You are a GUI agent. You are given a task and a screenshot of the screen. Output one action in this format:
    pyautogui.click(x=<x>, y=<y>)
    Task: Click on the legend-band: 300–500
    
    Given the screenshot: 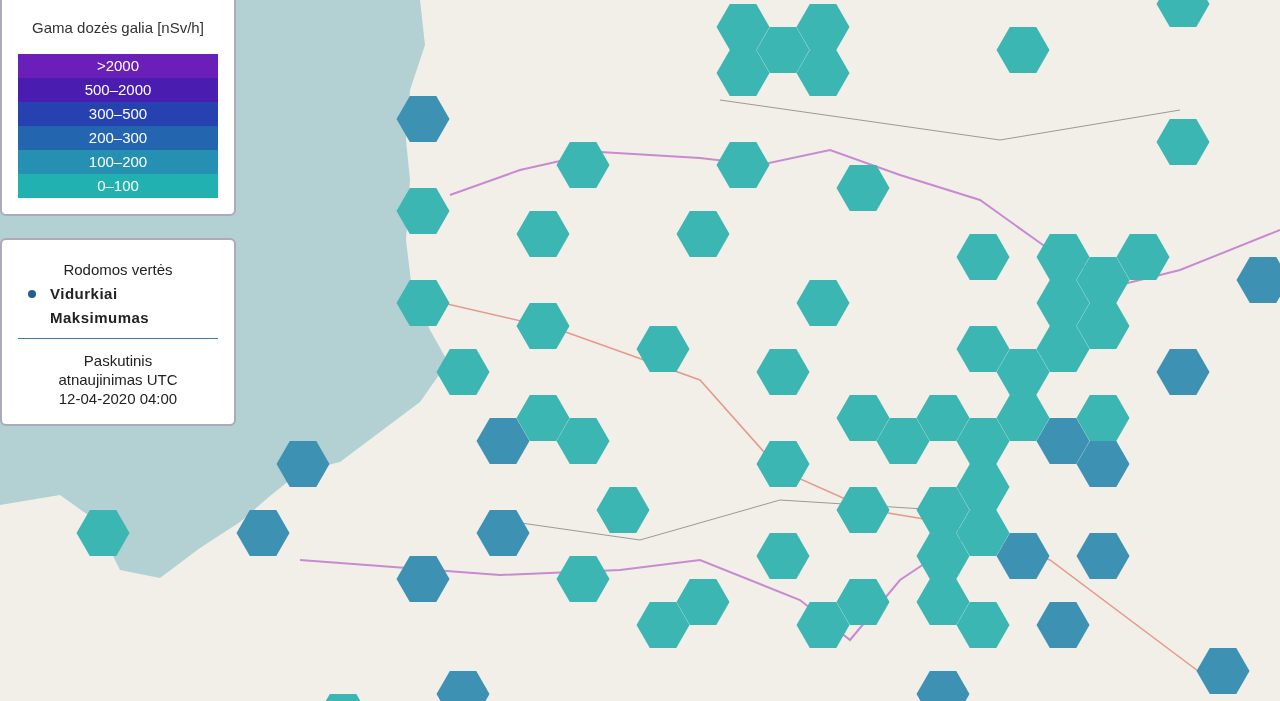 What is the action you would take?
    pyautogui.click(x=118, y=114)
    